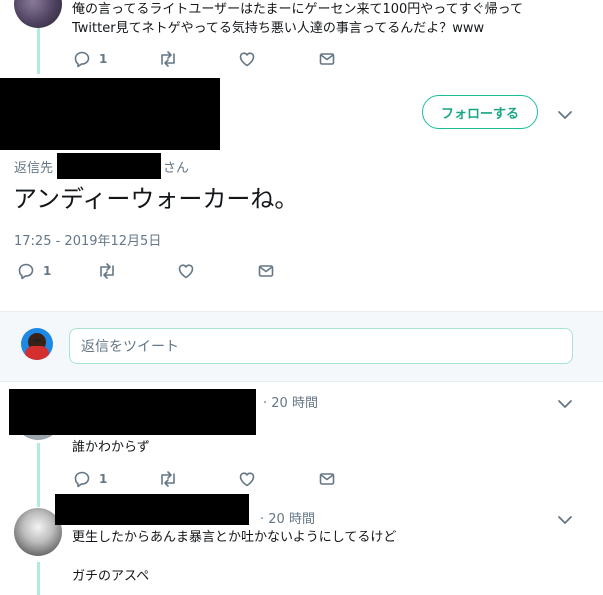 This screenshot has height=595, width=603. Describe the element at coordinates (480, 112) in the screenshot. I see `follow-button: フォローする` at that location.